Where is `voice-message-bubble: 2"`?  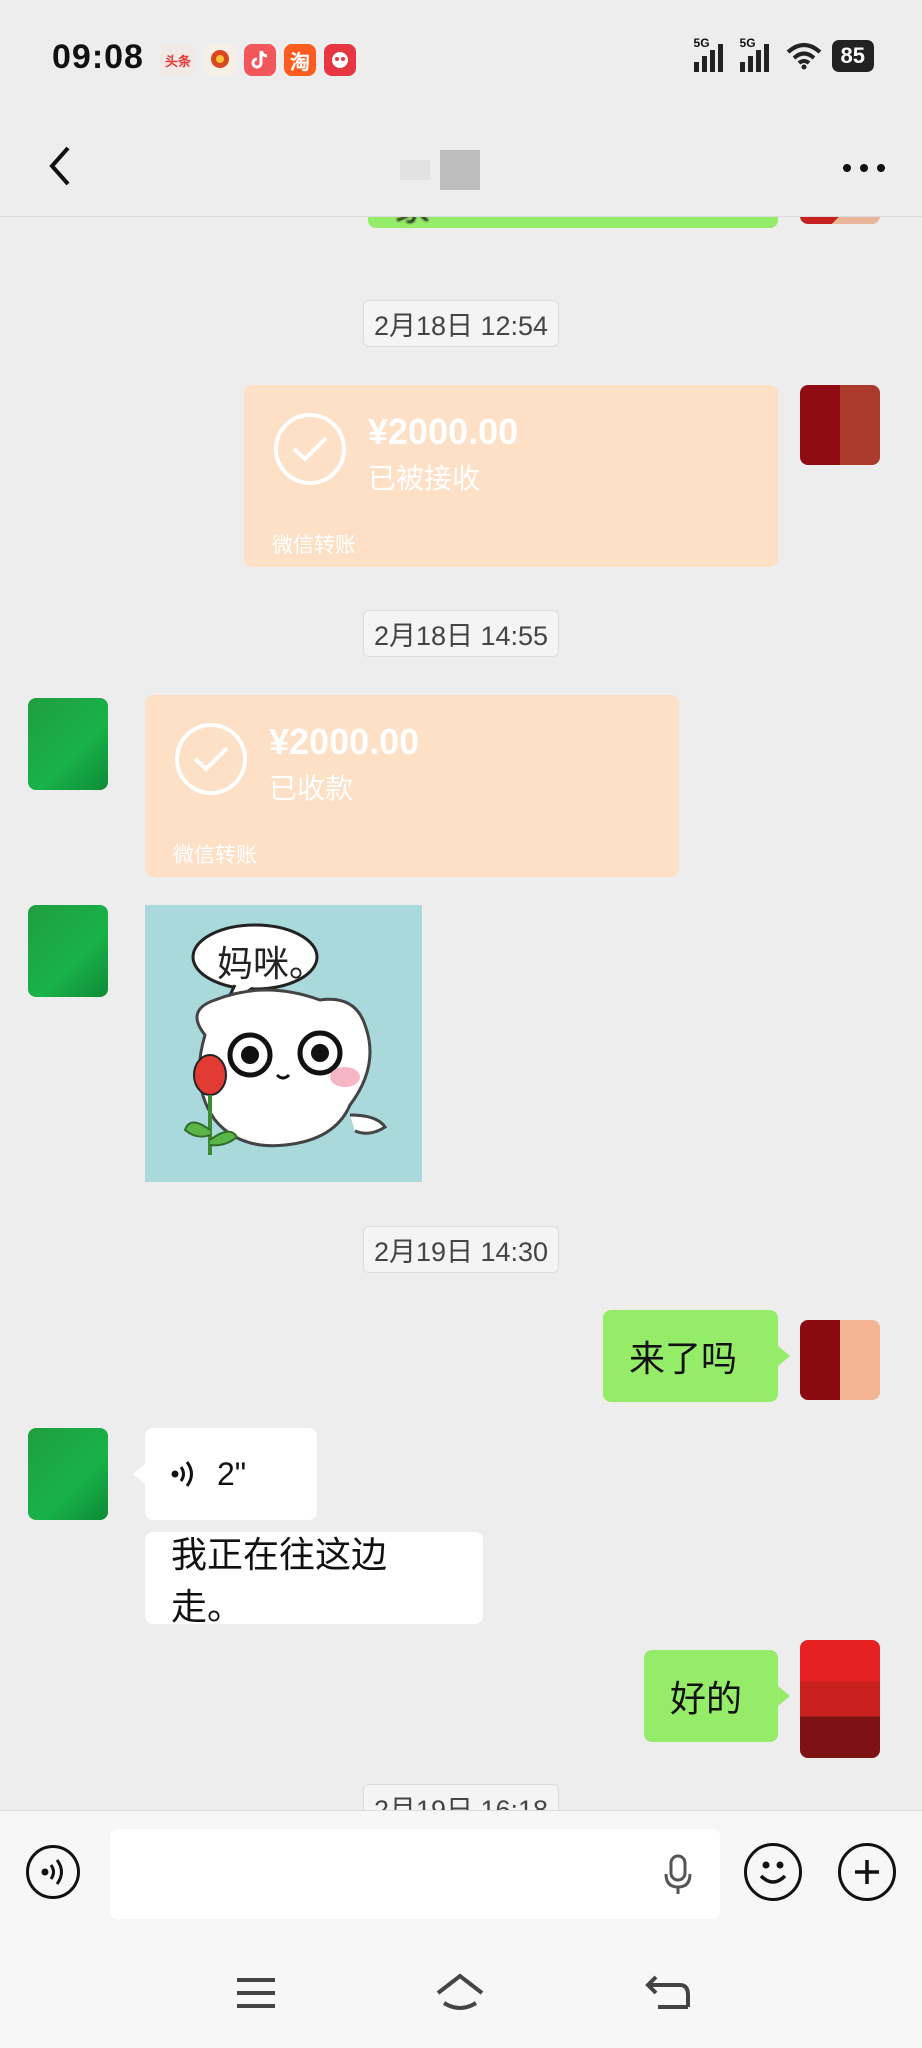
voice-message-bubble: 2" is located at coordinates (225, 1474).